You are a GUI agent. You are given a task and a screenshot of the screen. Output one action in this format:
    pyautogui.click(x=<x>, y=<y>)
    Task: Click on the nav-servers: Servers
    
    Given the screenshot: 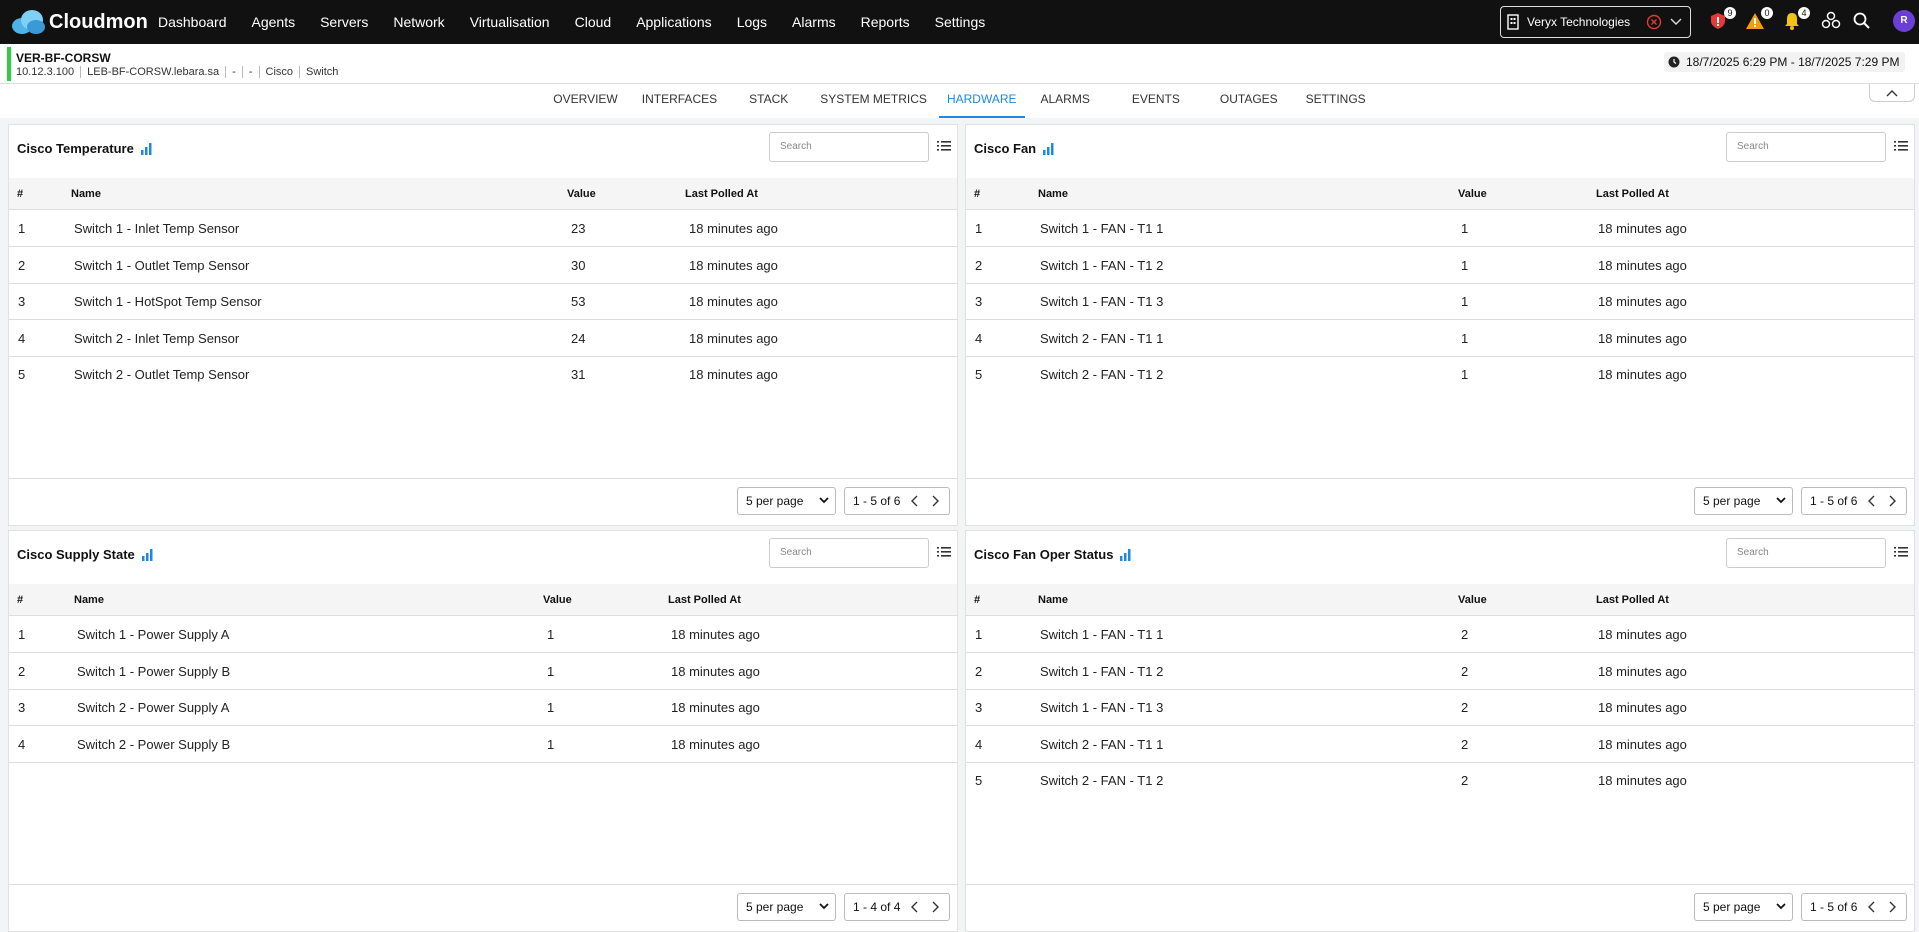 What is the action you would take?
    pyautogui.click(x=344, y=22)
    